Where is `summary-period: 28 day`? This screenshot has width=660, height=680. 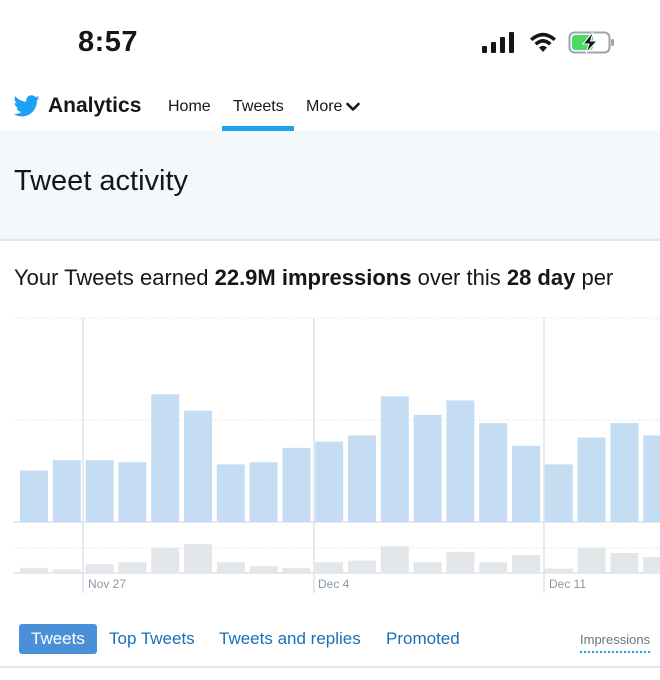
summary-period: 28 day is located at coordinates (541, 277).